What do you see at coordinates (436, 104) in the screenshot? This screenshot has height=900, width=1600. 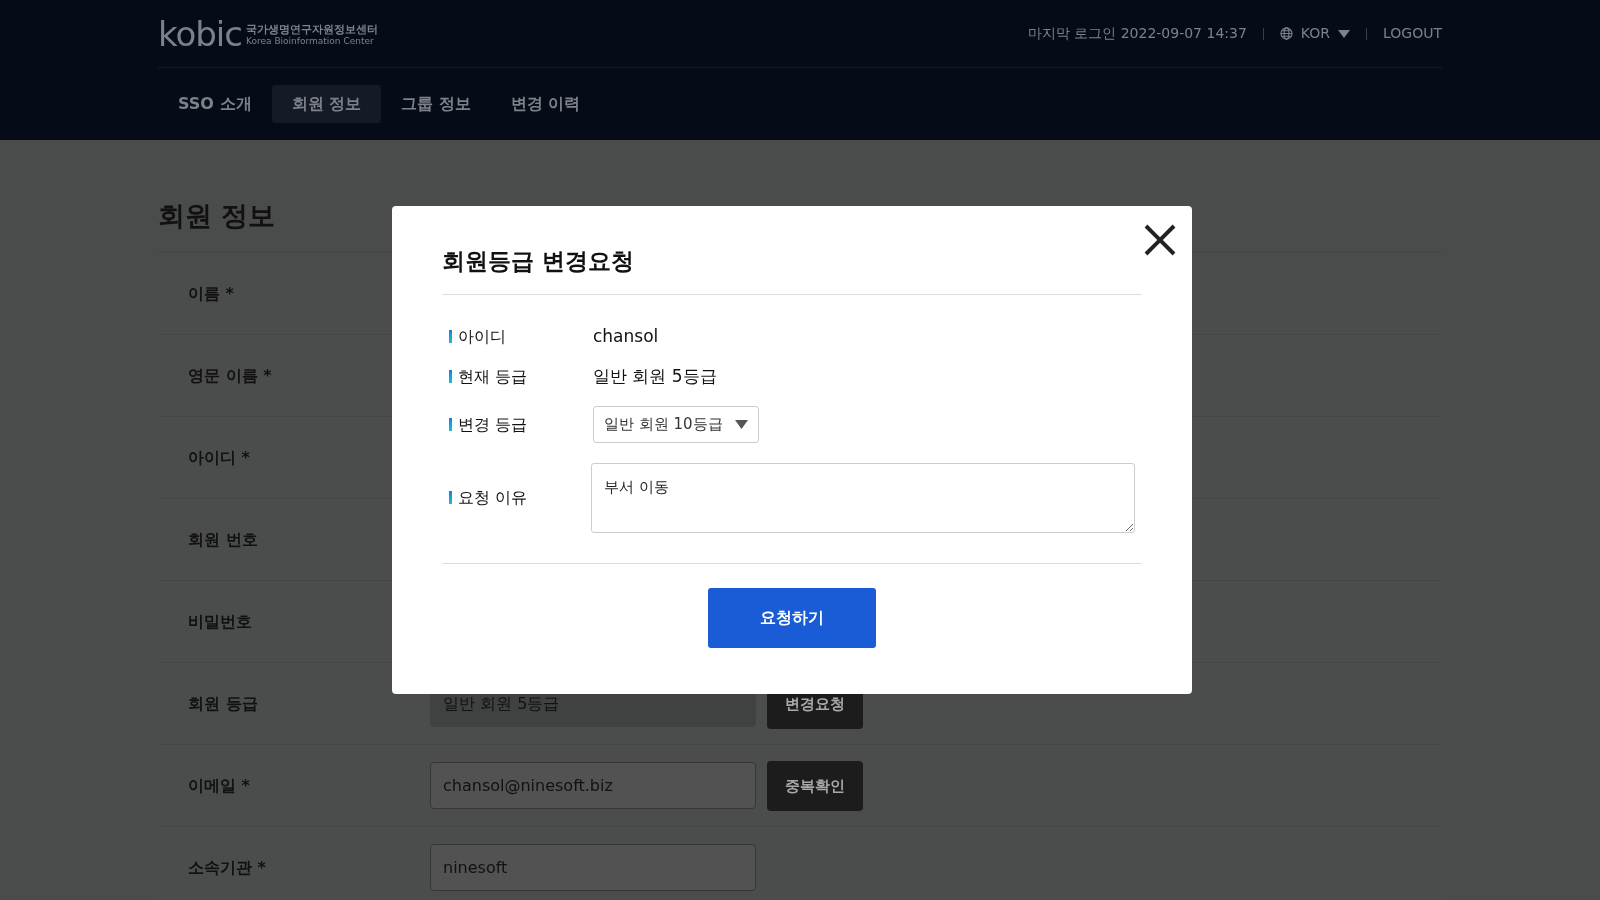 I see `nav-tab: 그룹 정보` at bounding box center [436, 104].